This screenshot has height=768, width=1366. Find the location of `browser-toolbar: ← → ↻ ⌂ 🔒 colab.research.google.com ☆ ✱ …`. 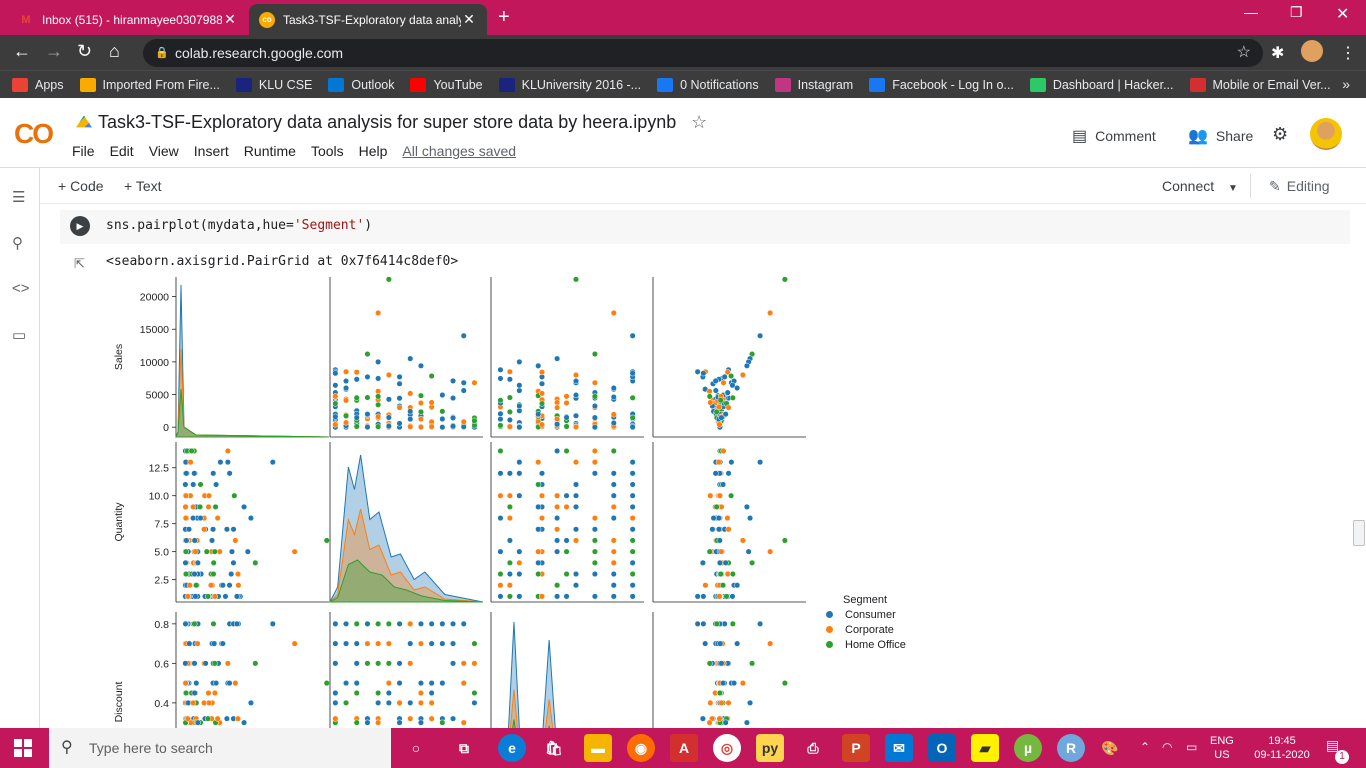

browser-toolbar: ← → ↻ ⌂ 🔒 colab.research.google.com ☆ ✱ … is located at coordinates (683, 52).